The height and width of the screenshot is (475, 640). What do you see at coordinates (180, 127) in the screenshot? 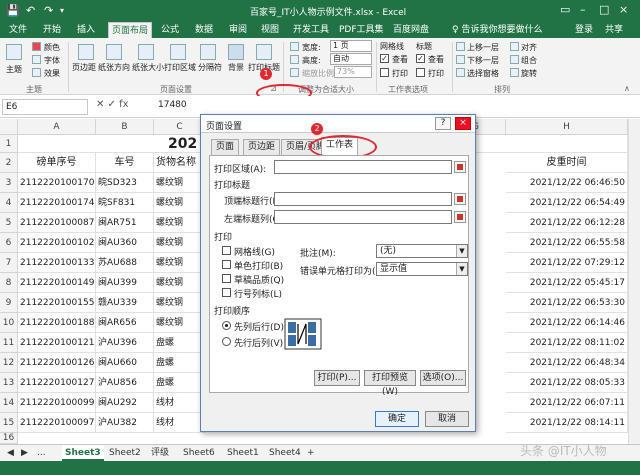
I see `column-header-c: C` at bounding box center [180, 127].